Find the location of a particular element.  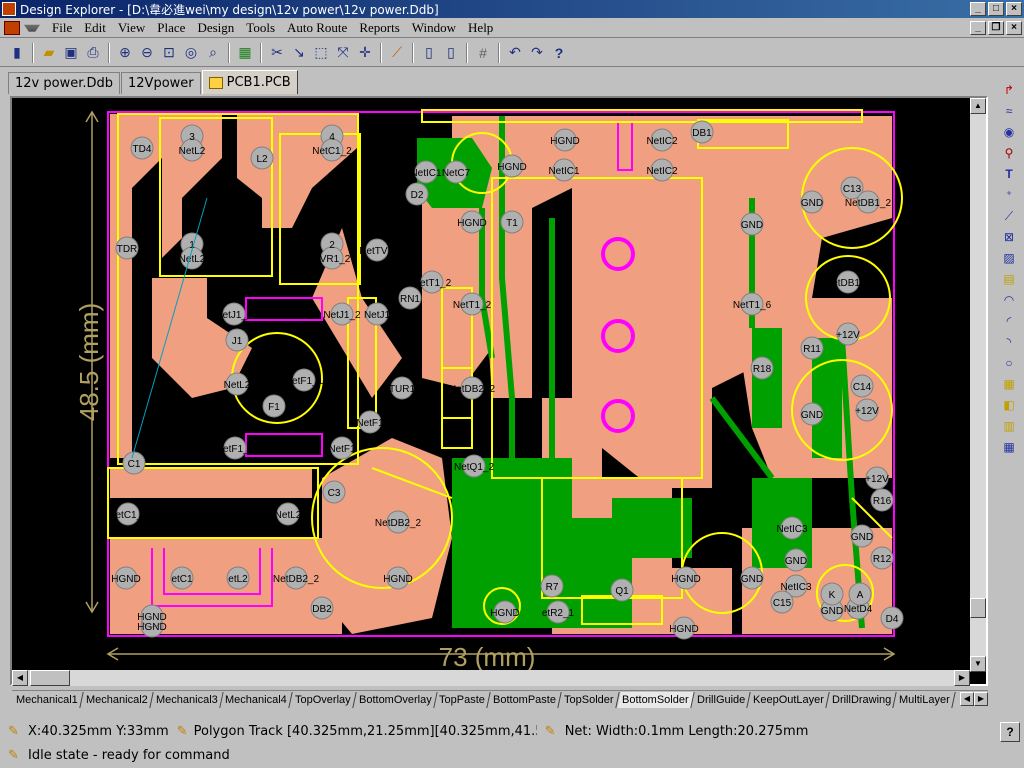

place-coordinate-icon: ⁺ is located at coordinates (1009, 195).